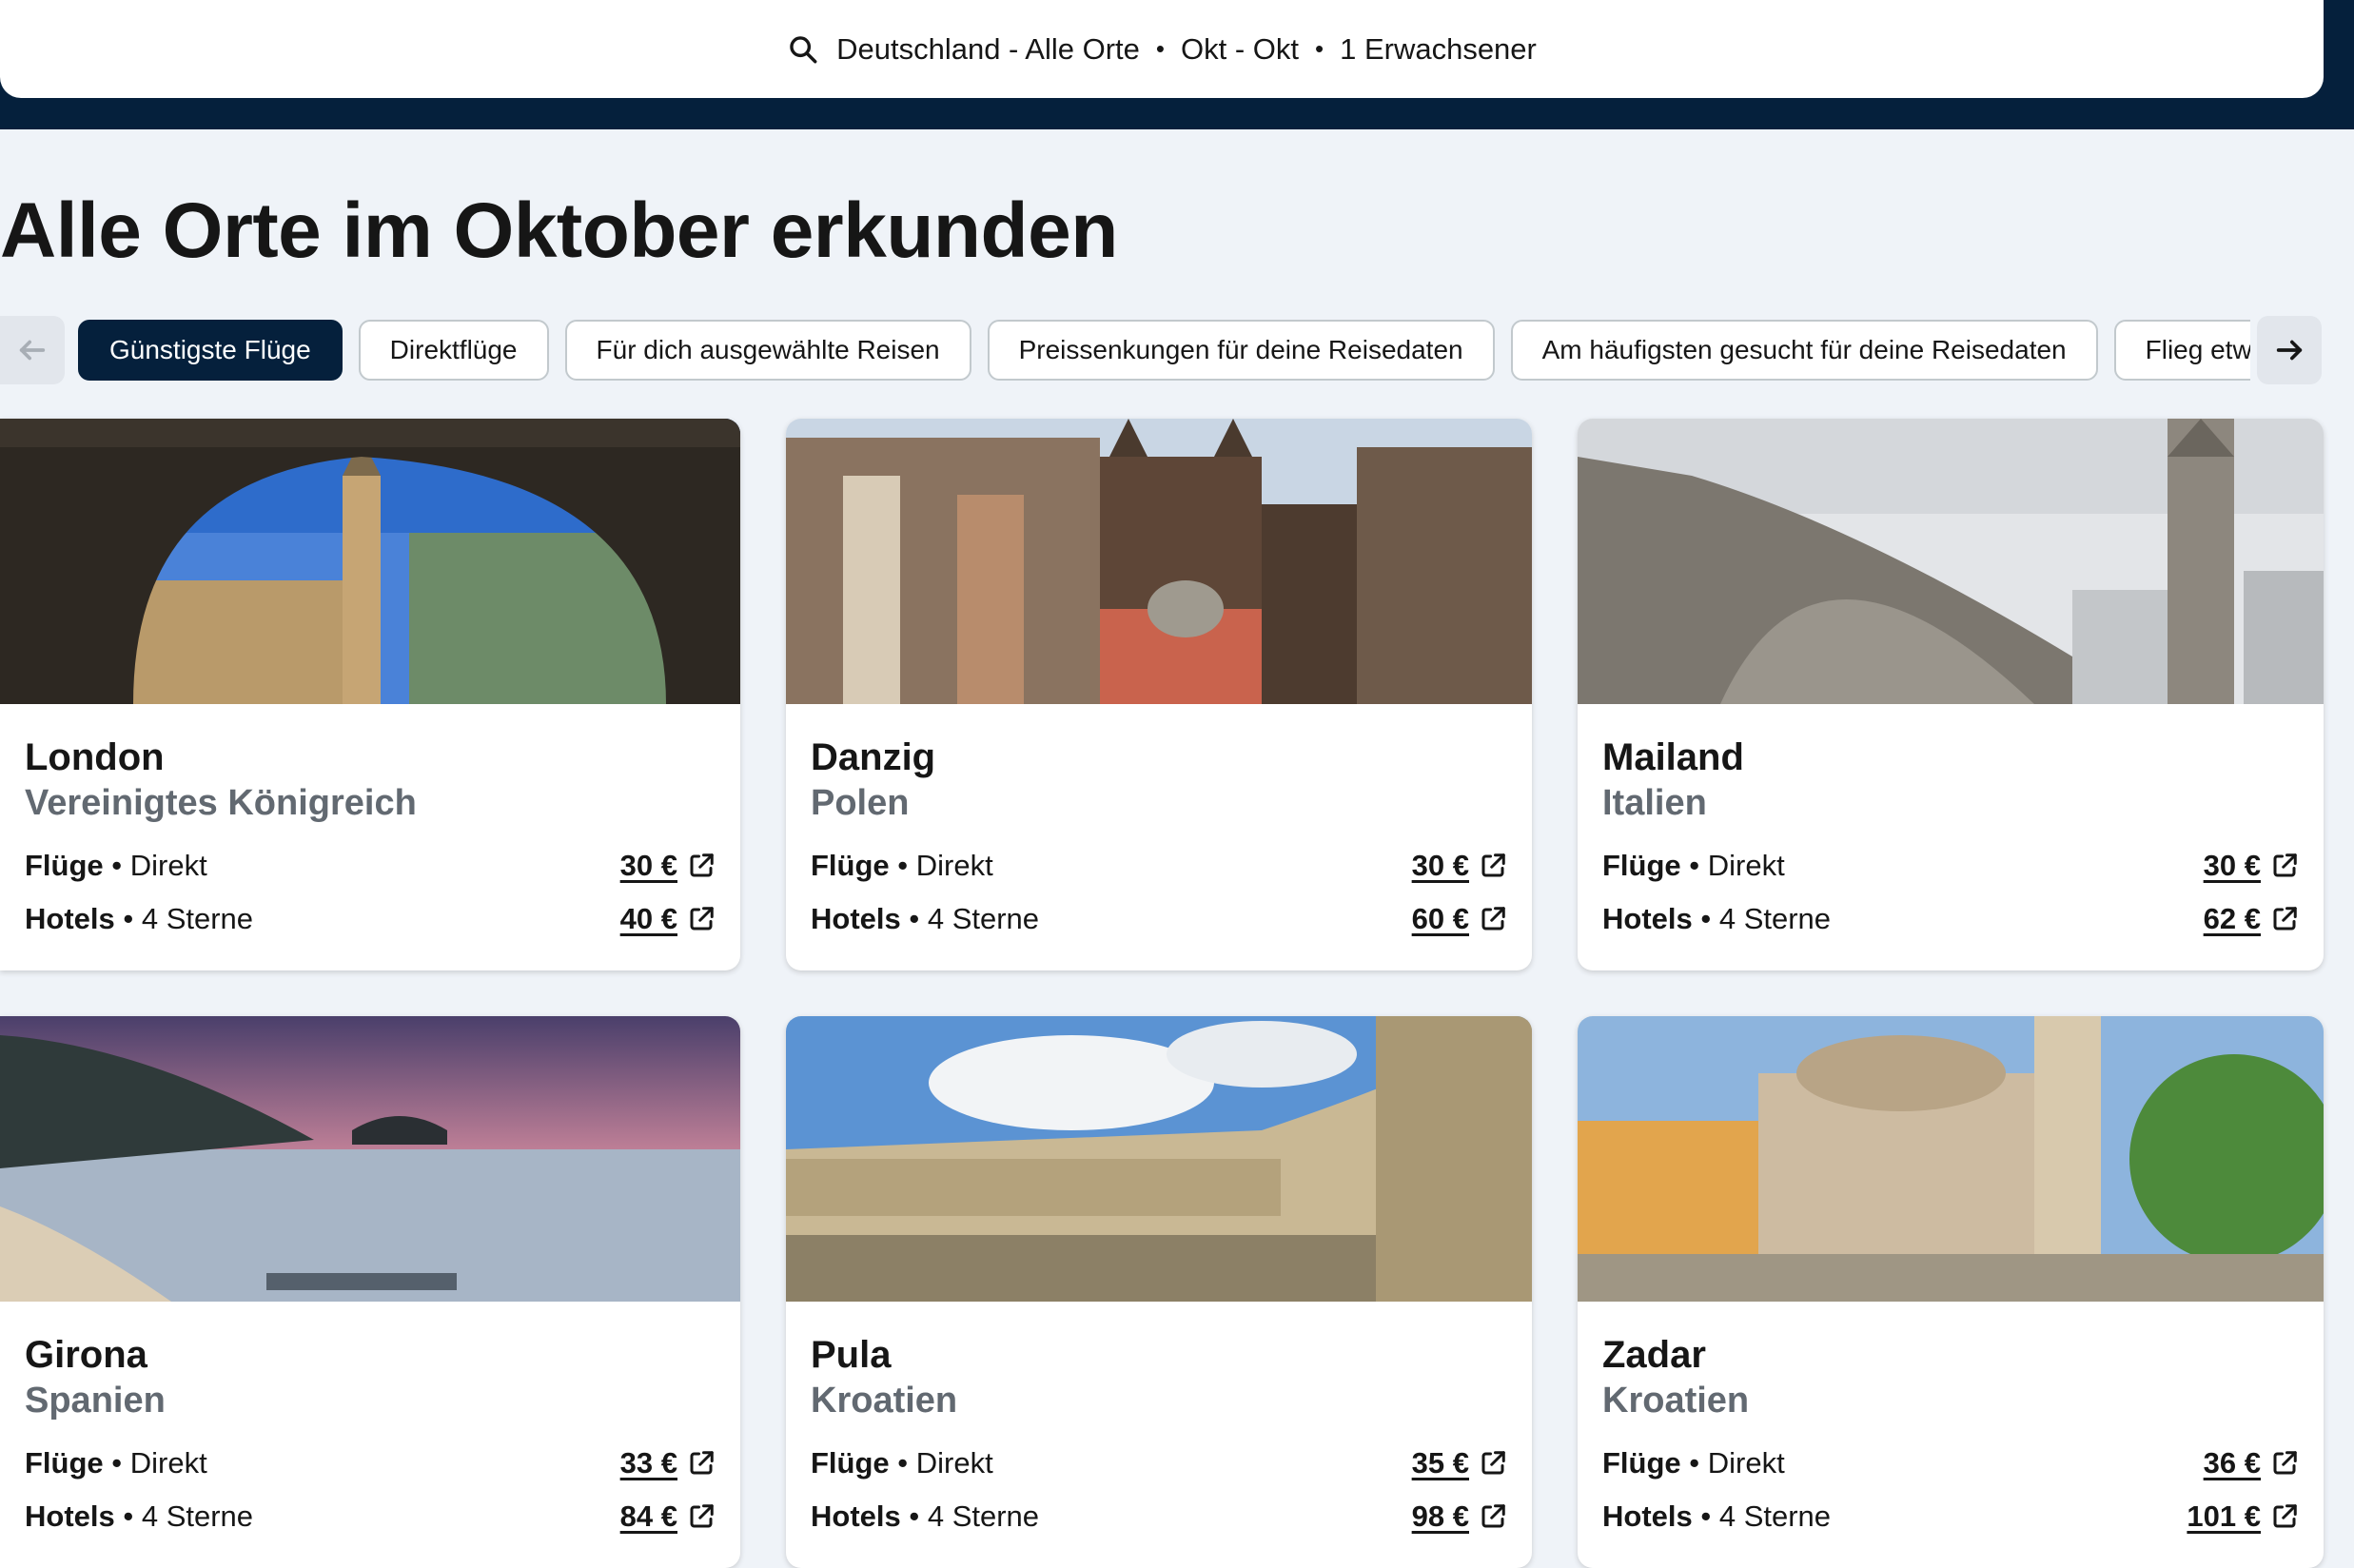  Describe the element at coordinates (1459, 1463) in the screenshot. I see `flights-price-link: 35 €` at that location.